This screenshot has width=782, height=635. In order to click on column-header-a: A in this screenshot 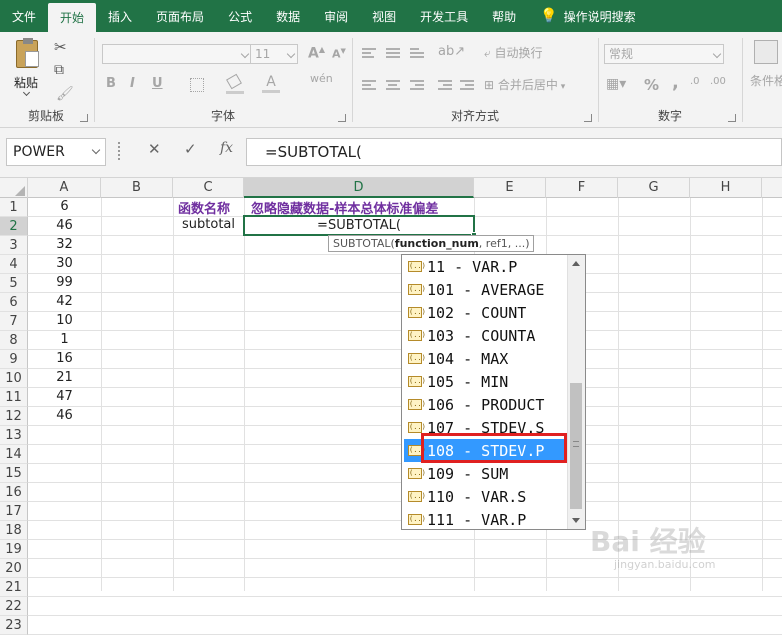, I will do `click(64, 188)`.